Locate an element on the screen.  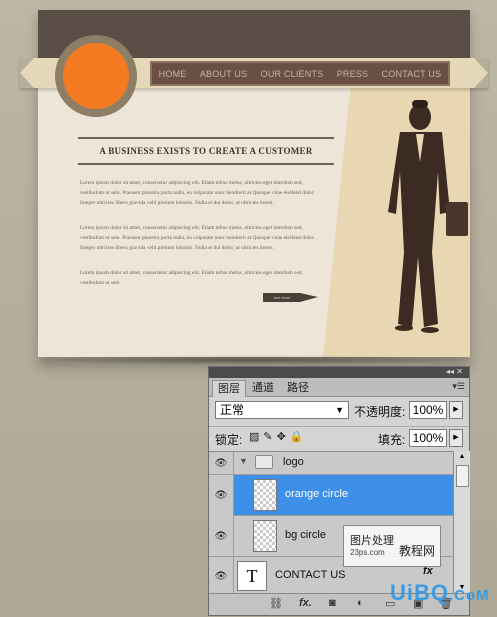
fill-input: 100% is located at coordinates (428, 438).